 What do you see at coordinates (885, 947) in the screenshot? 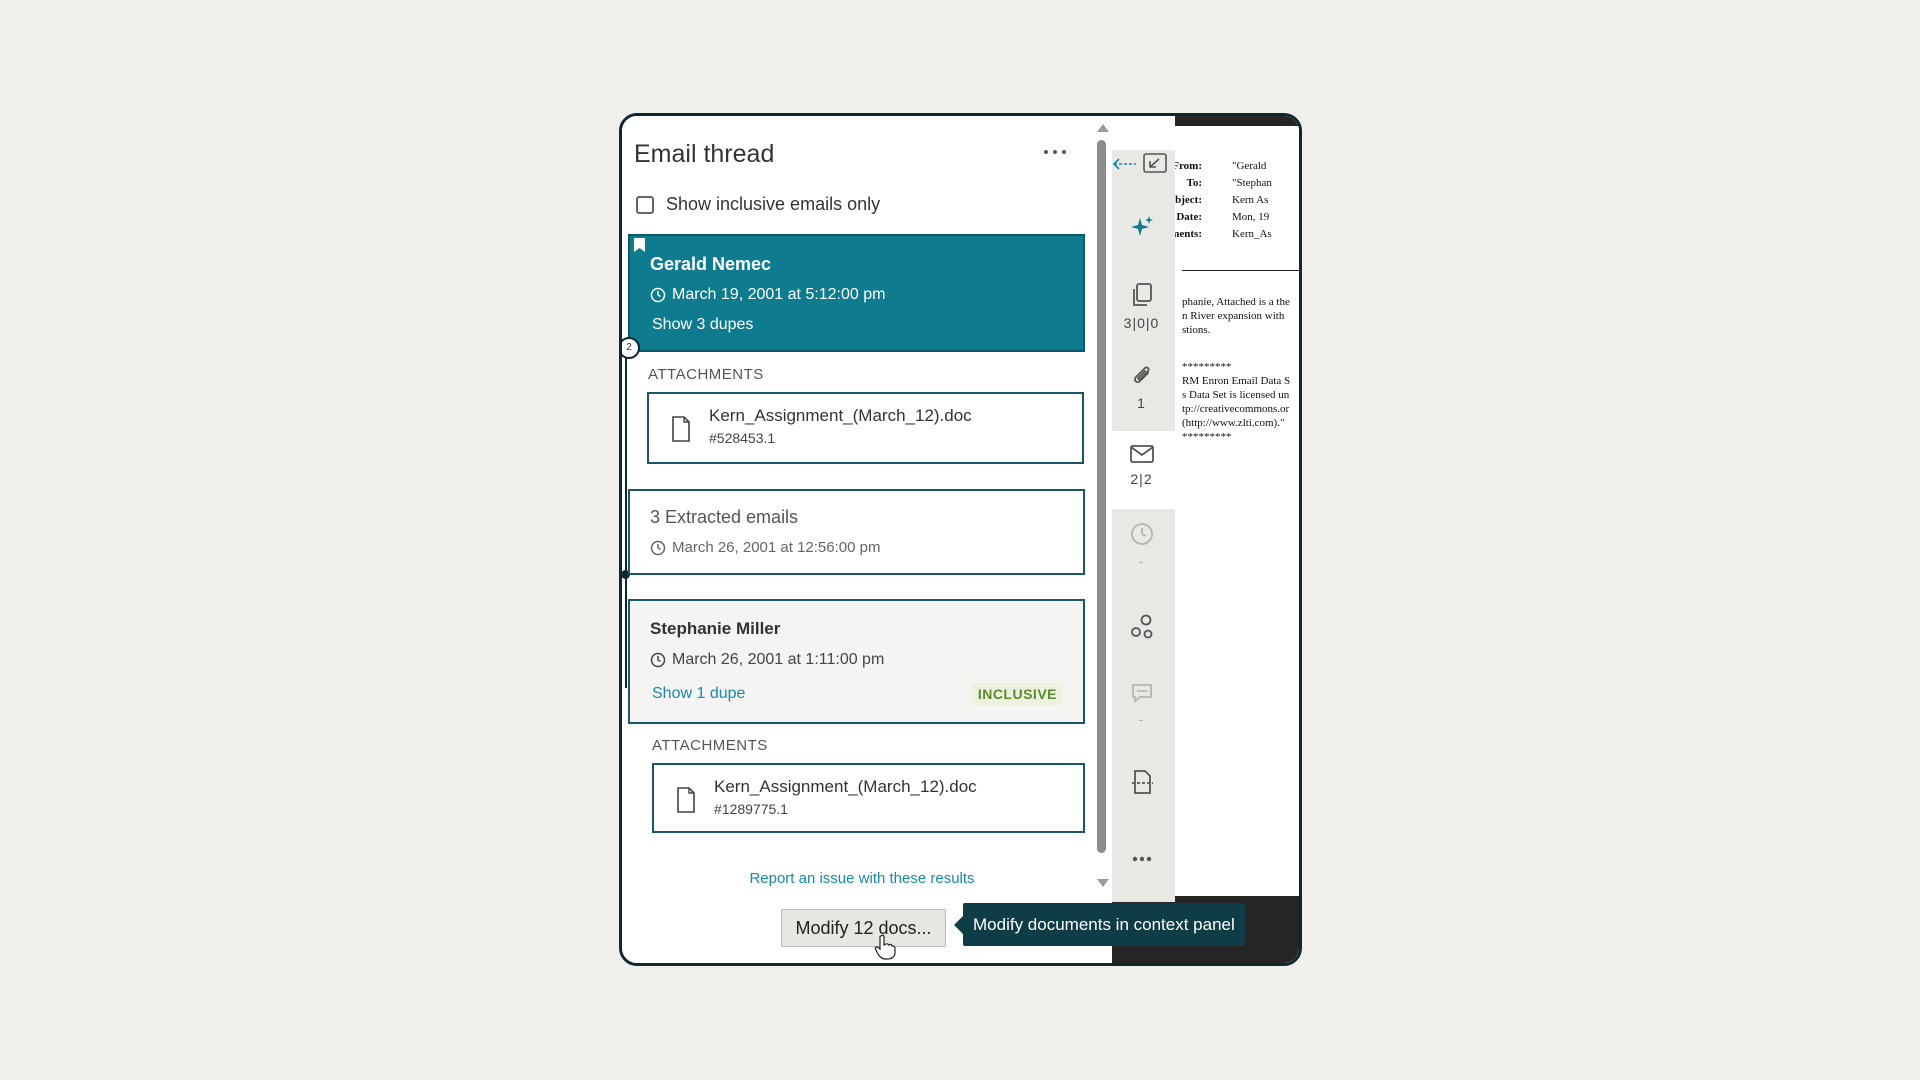
I see `hand-cursor-icon` at bounding box center [885, 947].